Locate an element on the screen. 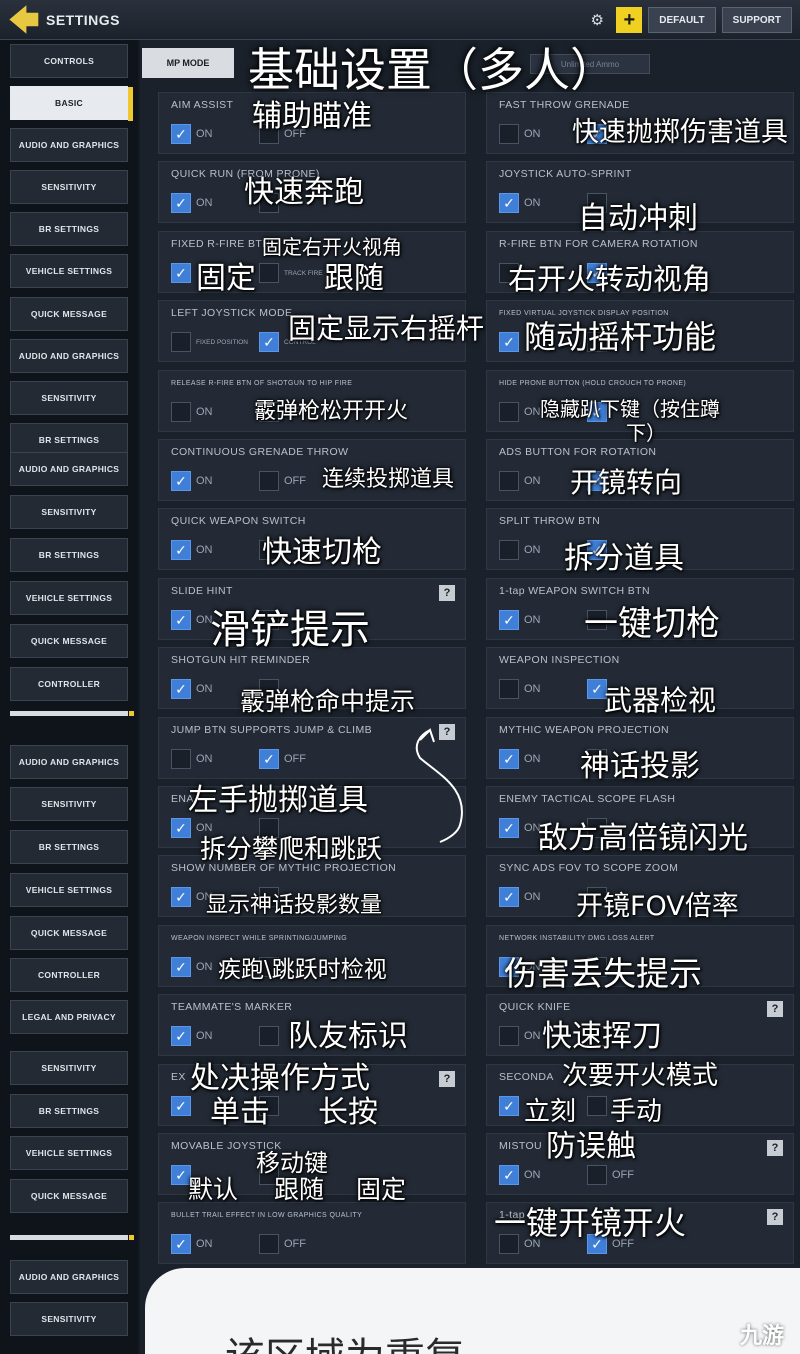  sidebar-item: BASIC is located at coordinates (71, 103).